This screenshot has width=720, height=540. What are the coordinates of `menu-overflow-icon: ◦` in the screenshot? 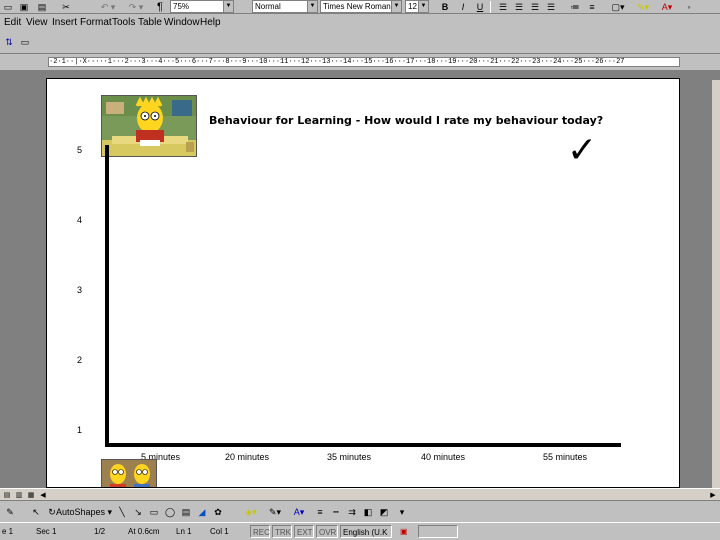 It's located at (689, 7).